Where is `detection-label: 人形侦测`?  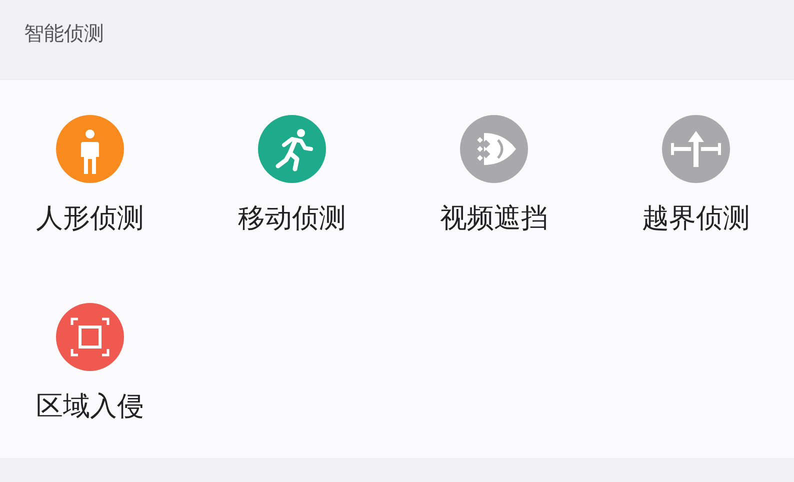 detection-label: 人形侦测 is located at coordinates (90, 219).